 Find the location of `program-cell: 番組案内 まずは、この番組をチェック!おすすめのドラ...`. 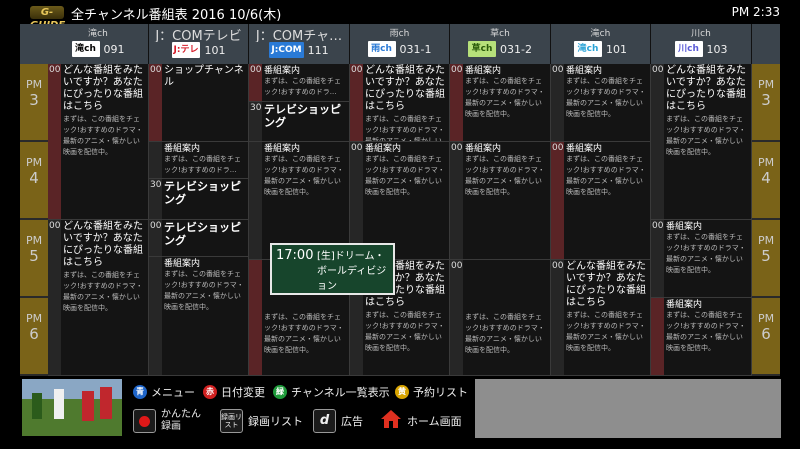

program-cell: 番組案内 まずは、この番組をチェック!おすすめのドラ... is located at coordinates (198, 160).